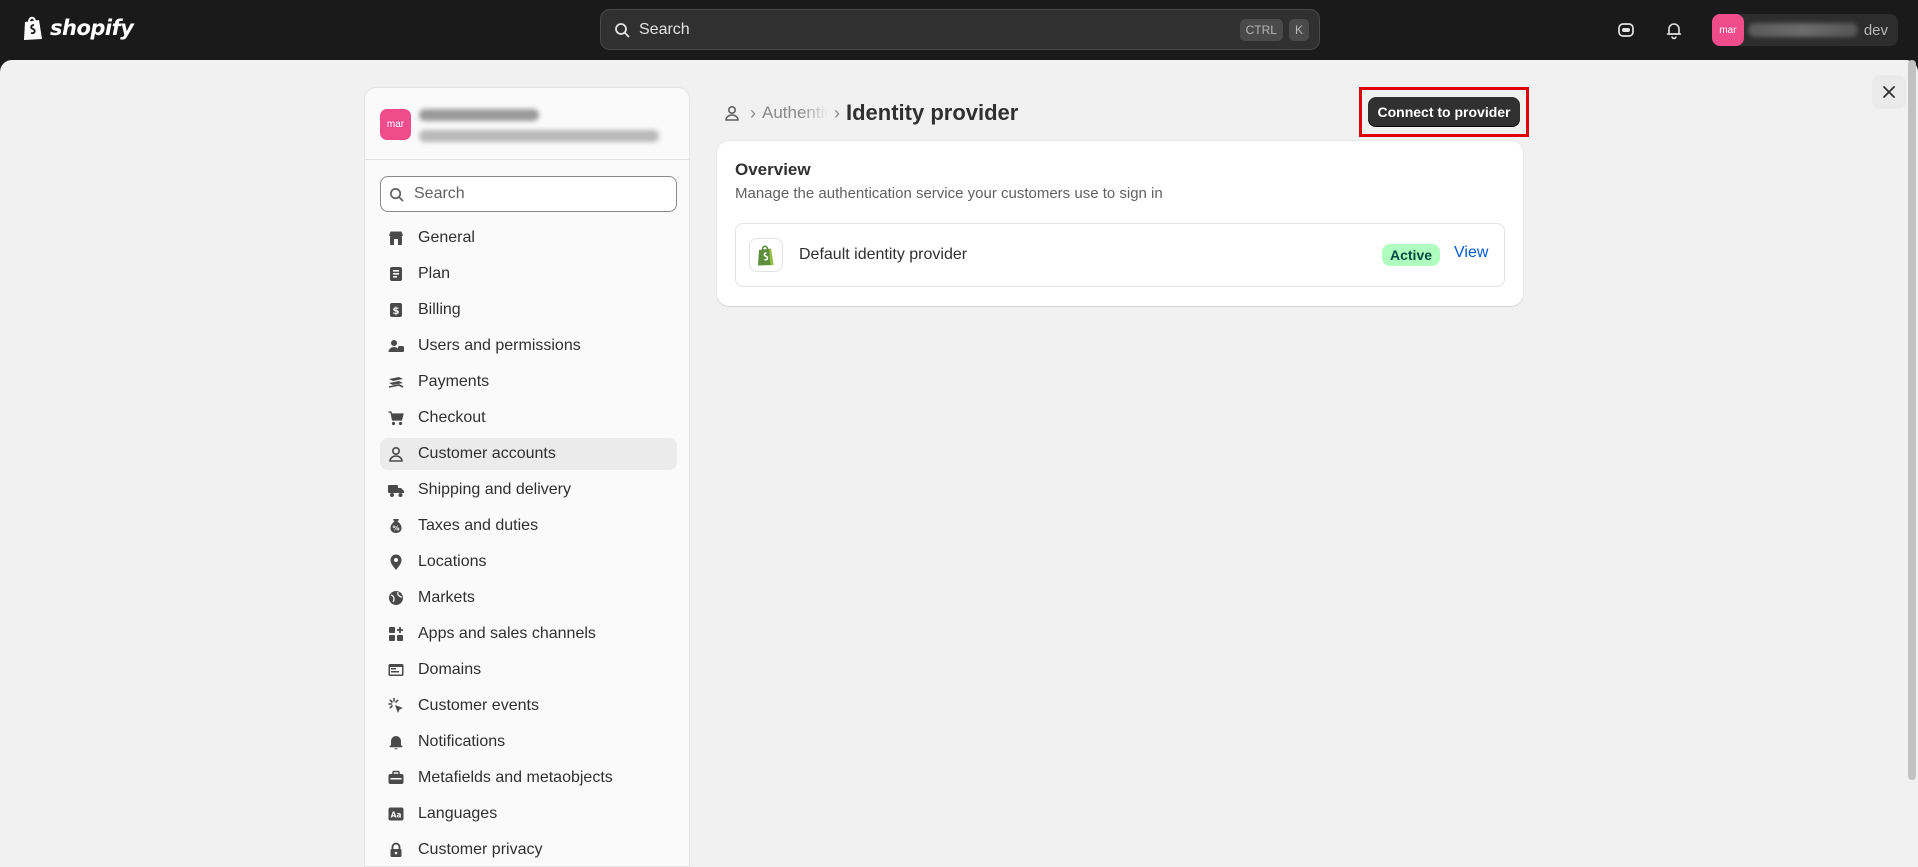 The height and width of the screenshot is (867, 1918). I want to click on billing-icon: $, so click(396, 310).